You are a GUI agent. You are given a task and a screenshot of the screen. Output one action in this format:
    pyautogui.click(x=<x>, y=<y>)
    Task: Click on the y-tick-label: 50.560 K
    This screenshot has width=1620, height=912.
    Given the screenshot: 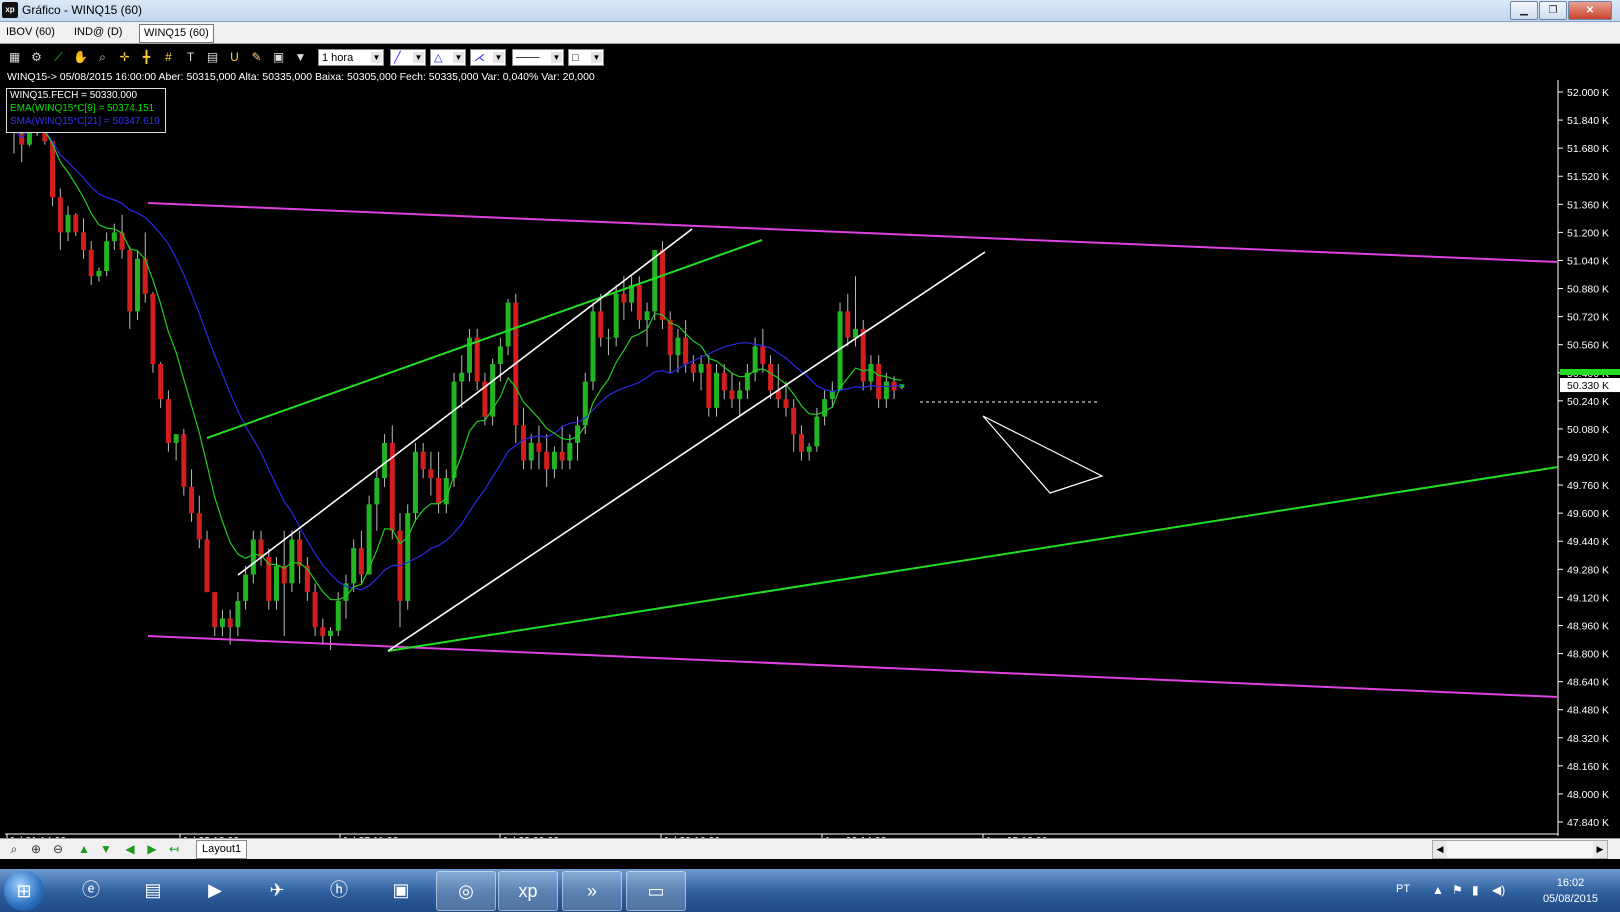 What is the action you would take?
    pyautogui.click(x=1588, y=346)
    